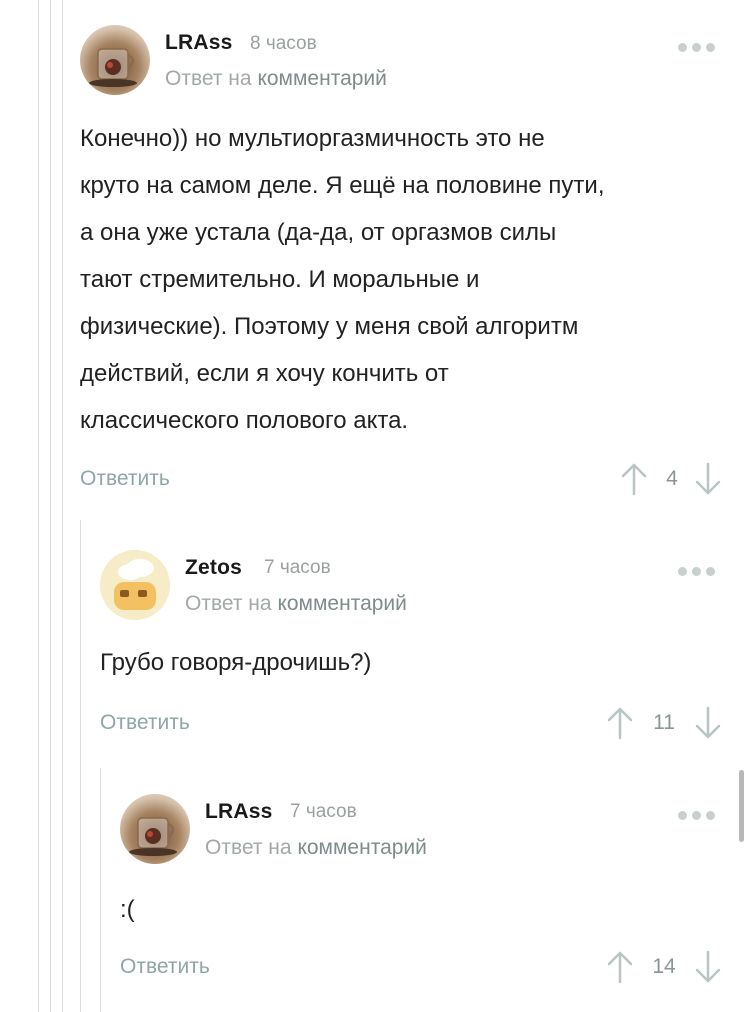 This screenshot has height=1012, width=750. Describe the element at coordinates (323, 811) in the screenshot. I see `timestamp: 7 часов` at that location.